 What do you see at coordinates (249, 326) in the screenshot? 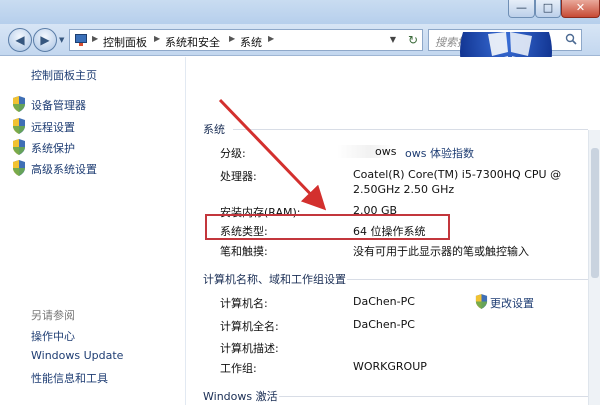
I see `full-computer-name-label: 计算机全名:` at bounding box center [249, 326].